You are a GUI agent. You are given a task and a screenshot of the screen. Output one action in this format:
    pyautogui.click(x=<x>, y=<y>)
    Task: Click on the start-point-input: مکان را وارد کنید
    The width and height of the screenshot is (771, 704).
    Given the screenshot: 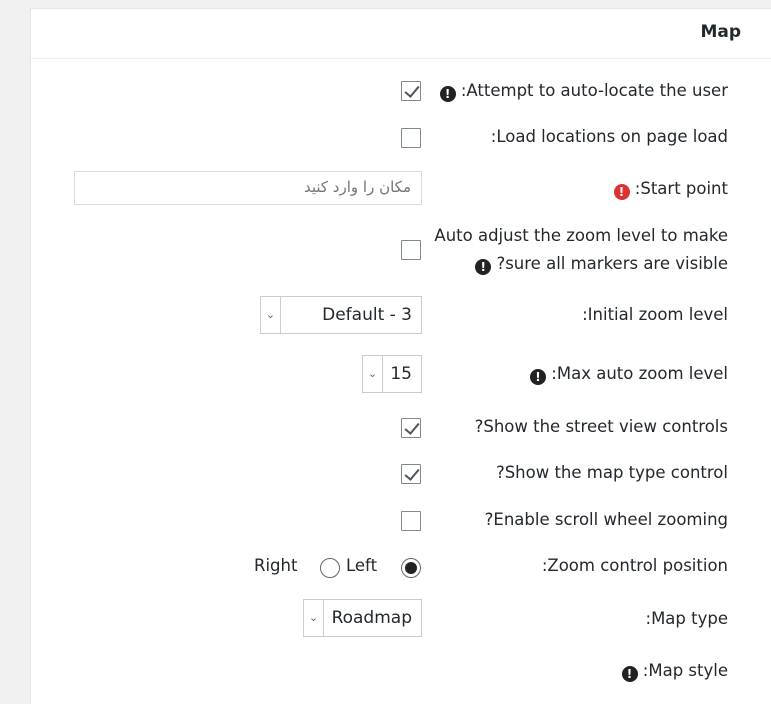 What is the action you would take?
    pyautogui.click(x=248, y=188)
    